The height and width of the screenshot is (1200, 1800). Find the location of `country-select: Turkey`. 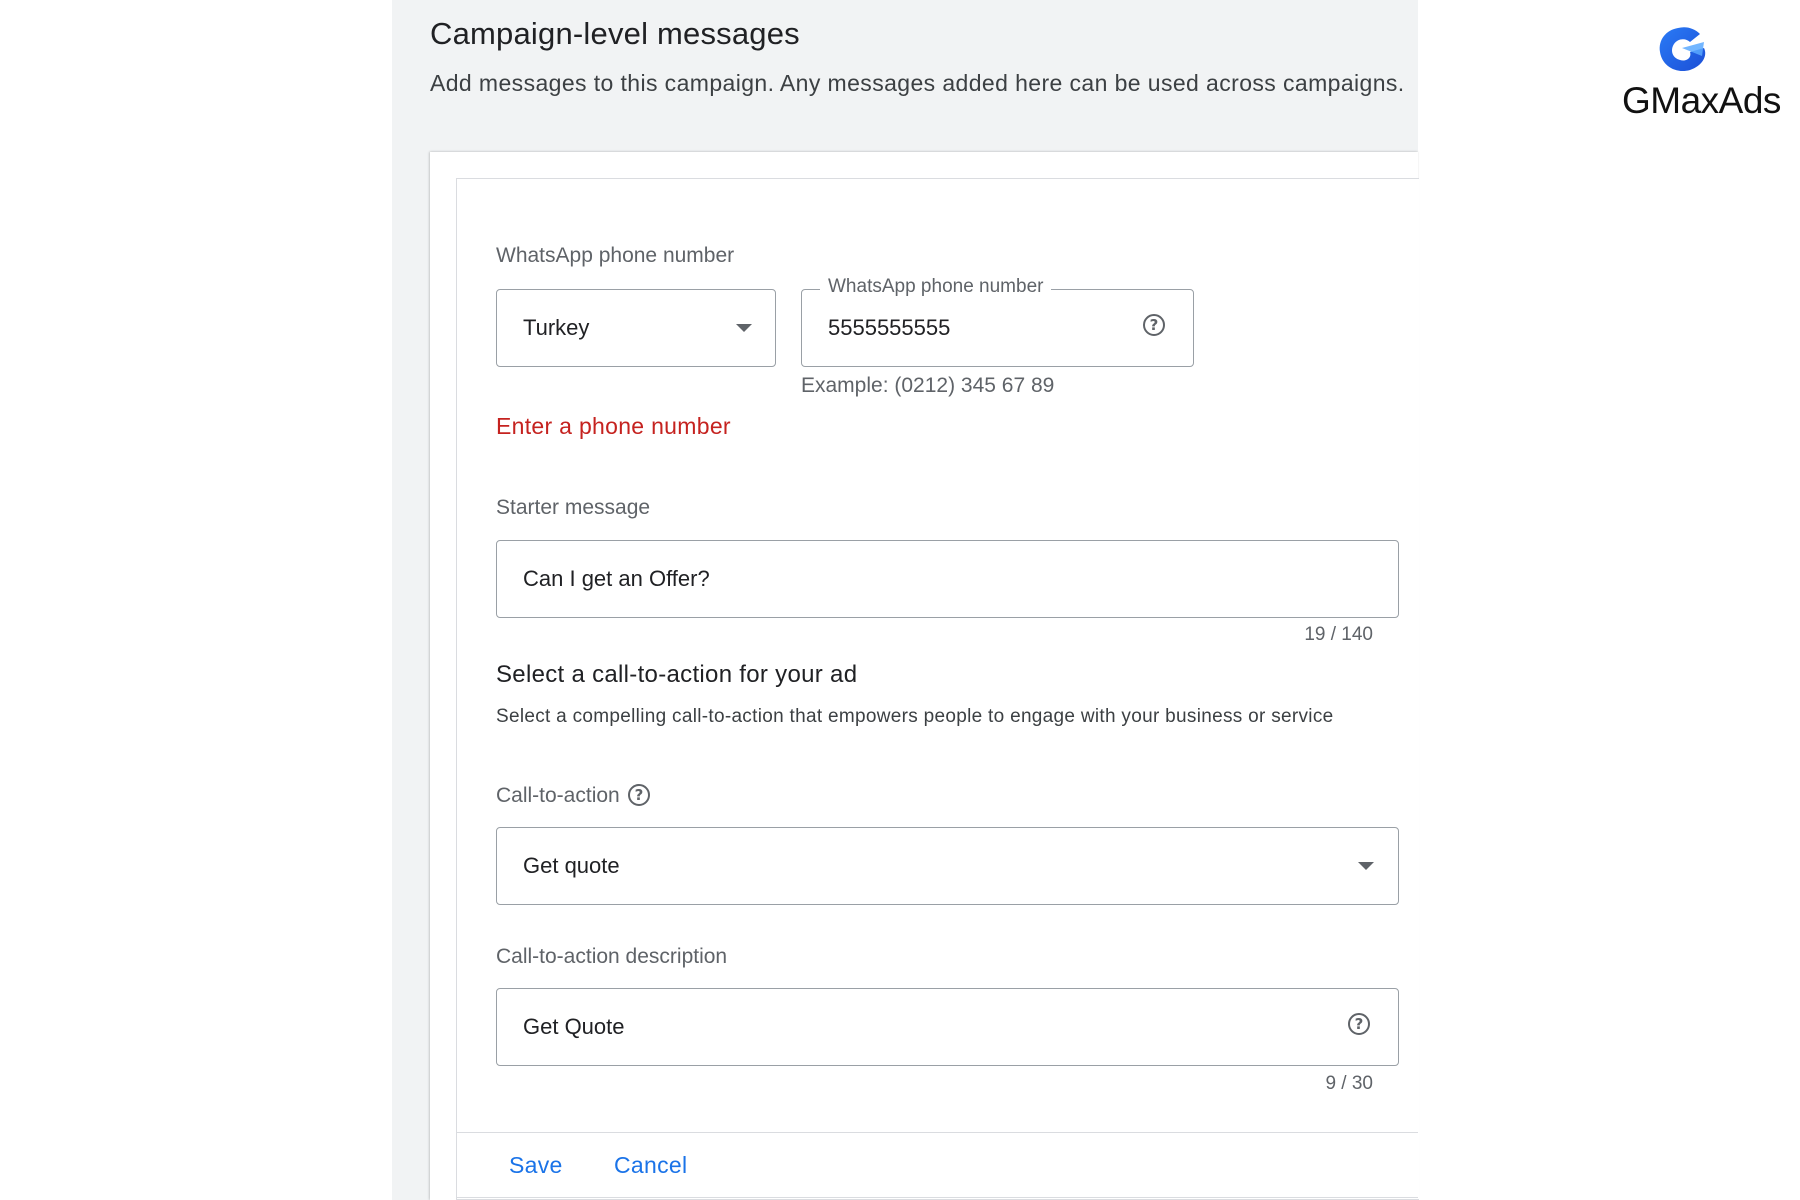

country-select: Turkey is located at coordinates (636, 328).